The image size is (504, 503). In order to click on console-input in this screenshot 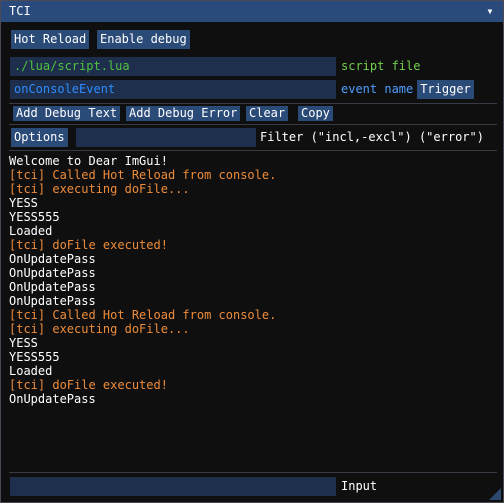, I will do `click(173, 486)`.